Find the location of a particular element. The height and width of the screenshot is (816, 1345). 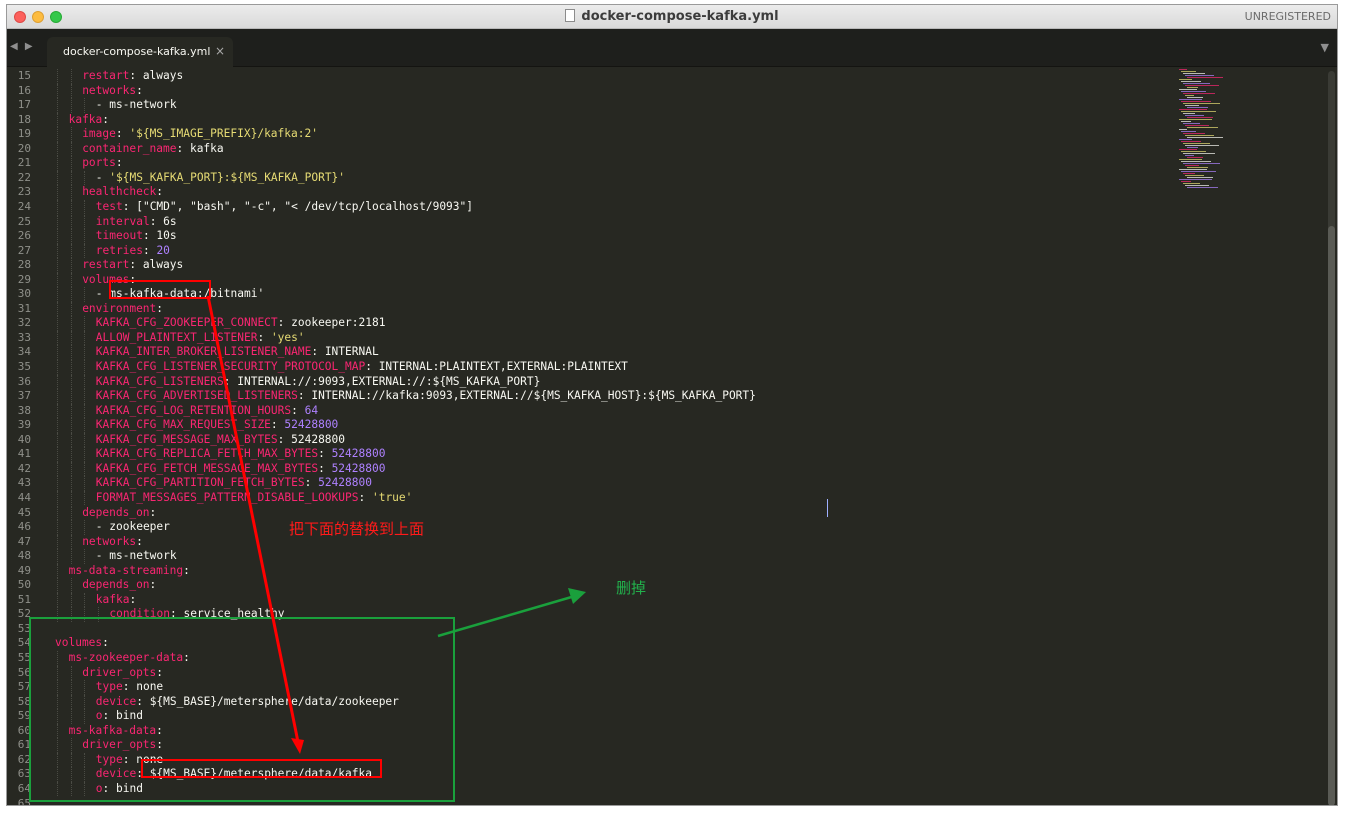

code-line: KAFKA_CFG_MESSAGE_MAX_BYTES: 52428800 is located at coordinates (220, 440).